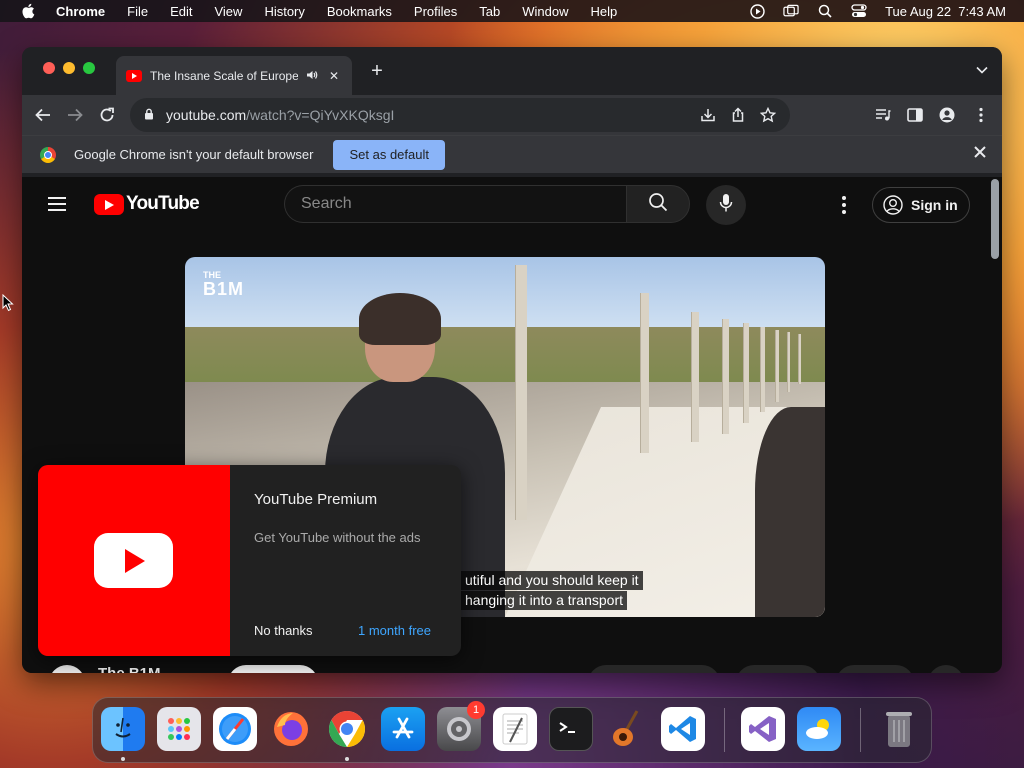 The image size is (1024, 768). What do you see at coordinates (945, 11) in the screenshot?
I see `menubar-clock: Tue Aug 22 7:43 AM` at bounding box center [945, 11].